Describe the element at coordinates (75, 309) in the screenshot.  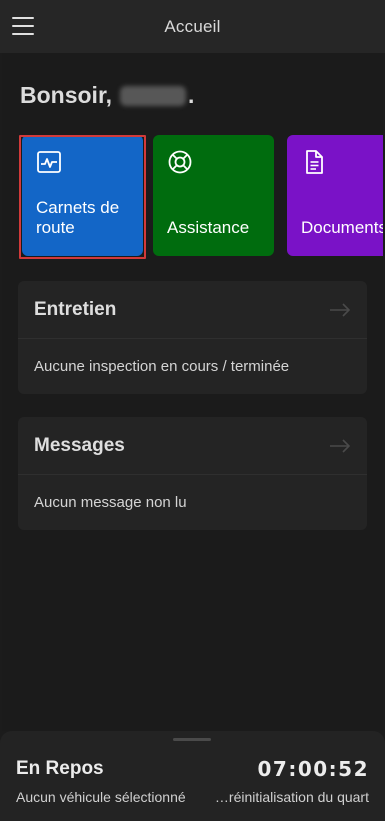
I see `maintenance-card-title: Entretien` at that location.